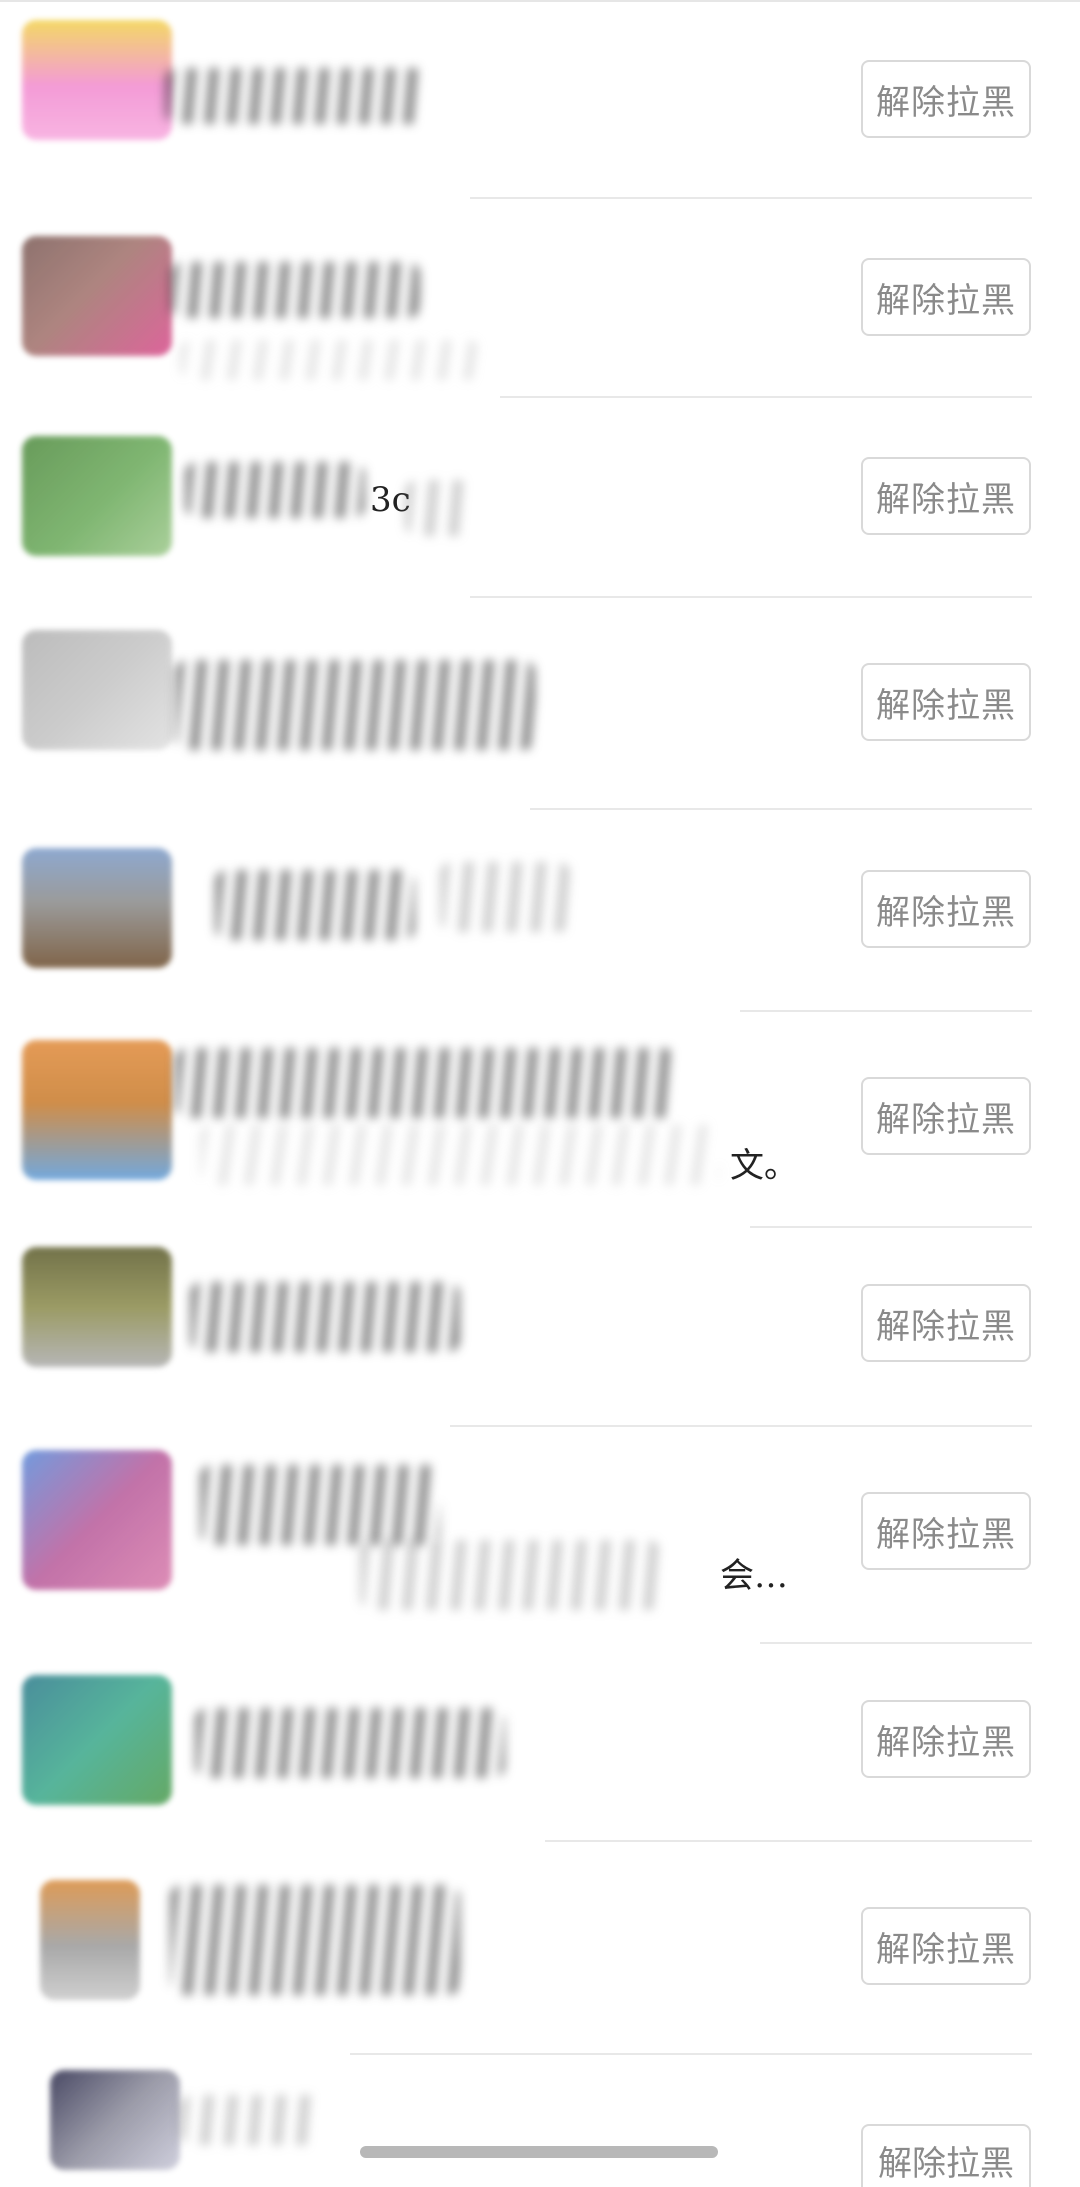  What do you see at coordinates (539, 2152) in the screenshot?
I see `home-indicator` at bounding box center [539, 2152].